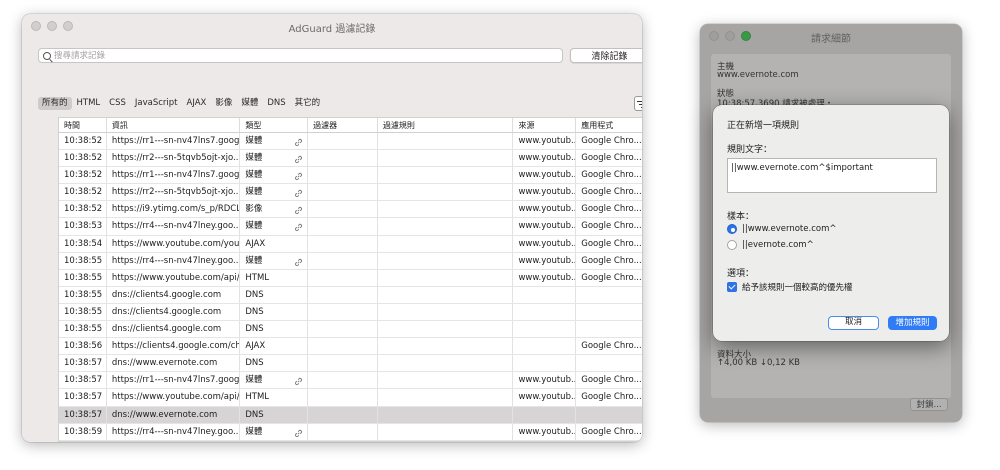 Image resolution: width=1000 pixels, height=470 pixels. Describe the element at coordinates (732, 245) in the screenshot. I see `radio-unselected-icon` at that location.